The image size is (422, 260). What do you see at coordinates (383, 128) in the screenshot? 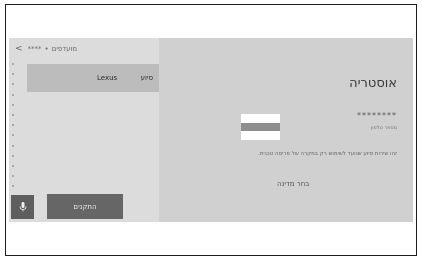
I see `phone-label: מספר טלפון` at bounding box center [383, 128].